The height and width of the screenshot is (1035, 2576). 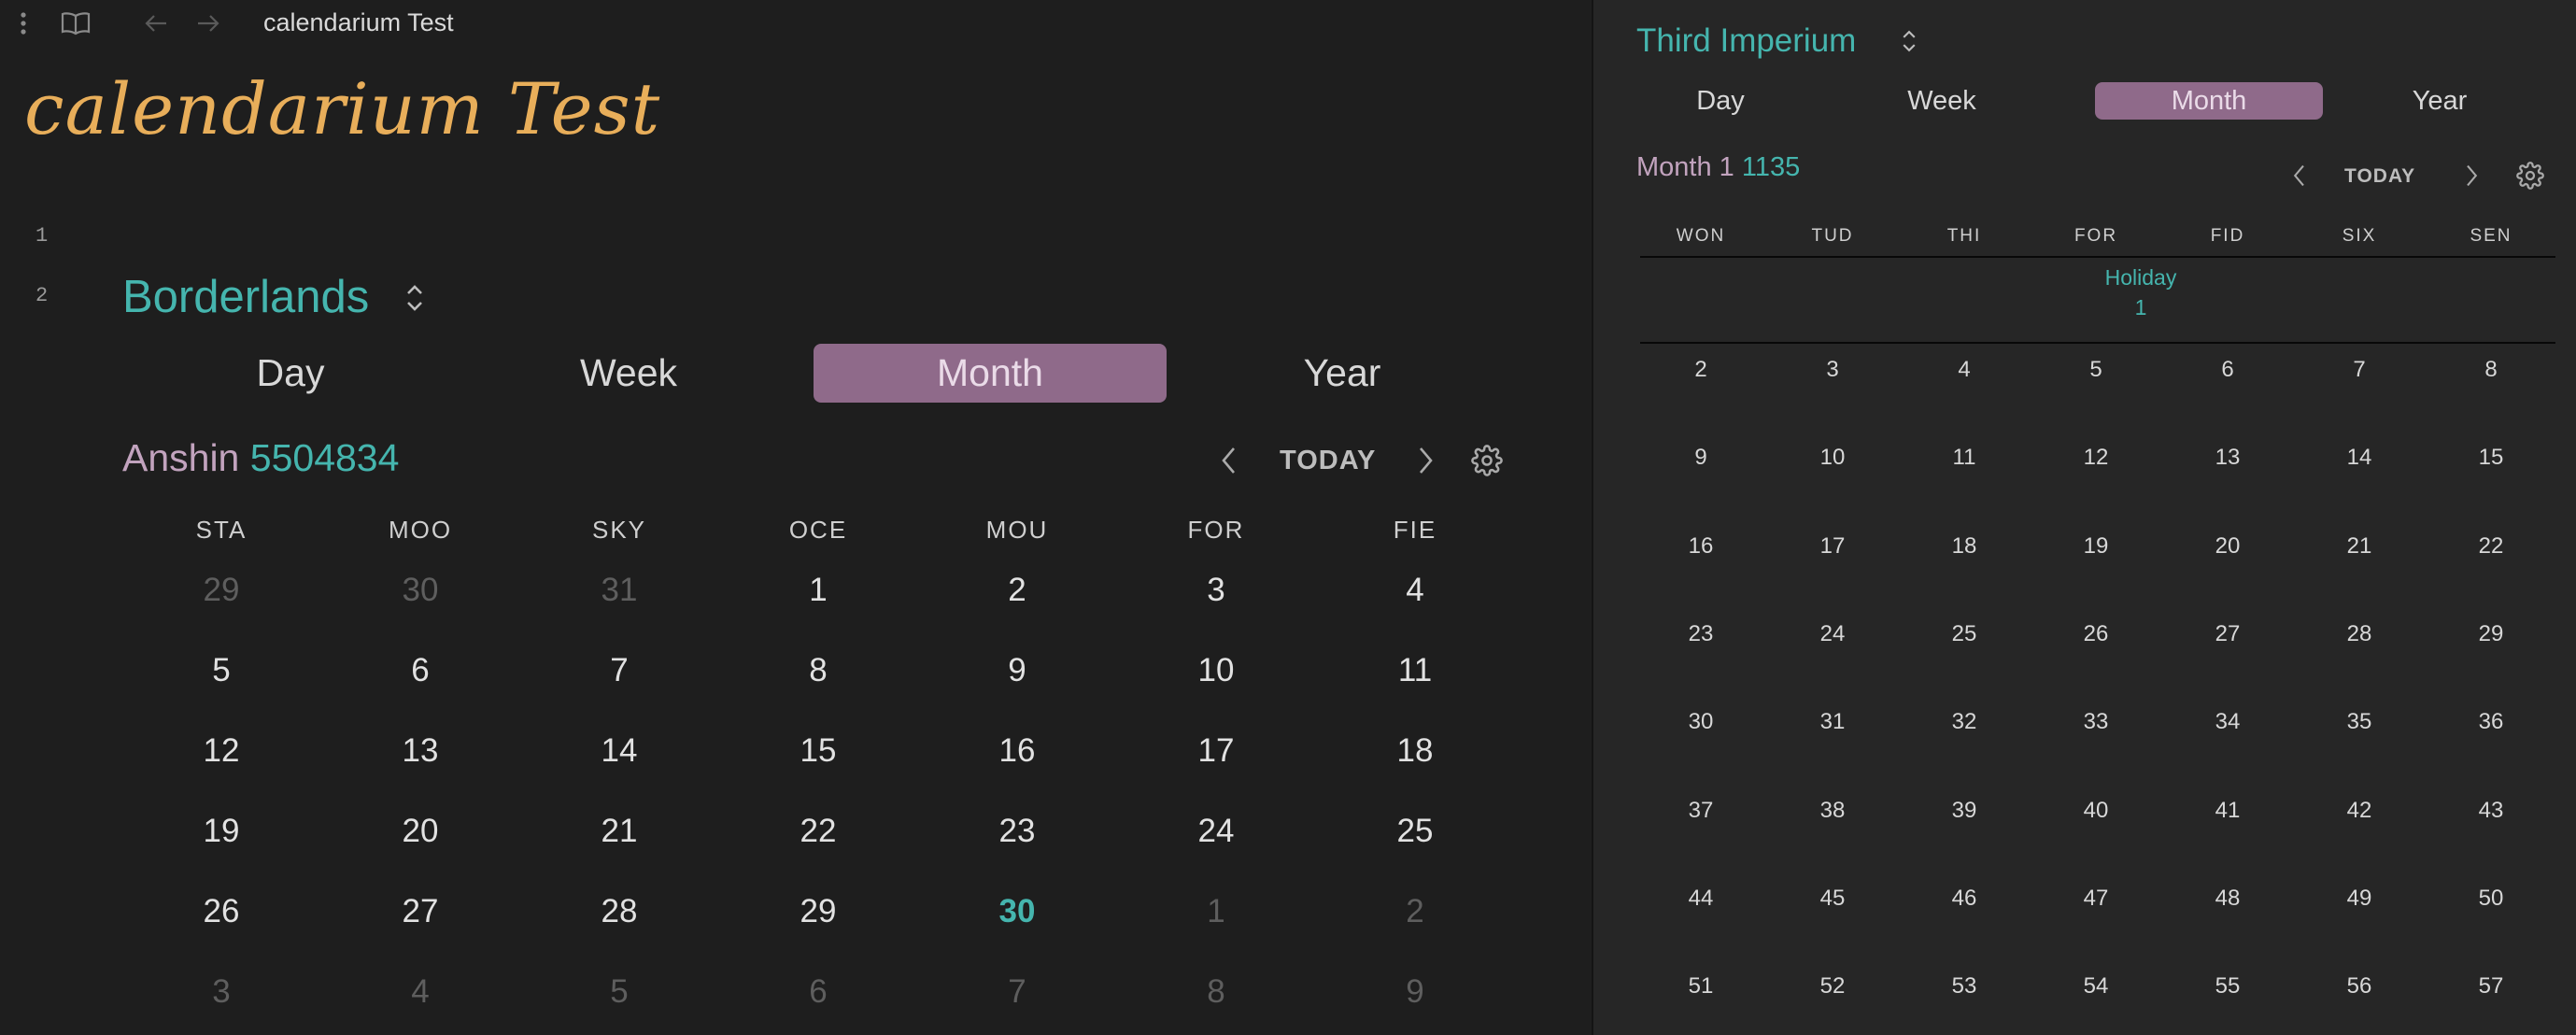 What do you see at coordinates (221, 911) in the screenshot?
I see `day-cell: 26` at bounding box center [221, 911].